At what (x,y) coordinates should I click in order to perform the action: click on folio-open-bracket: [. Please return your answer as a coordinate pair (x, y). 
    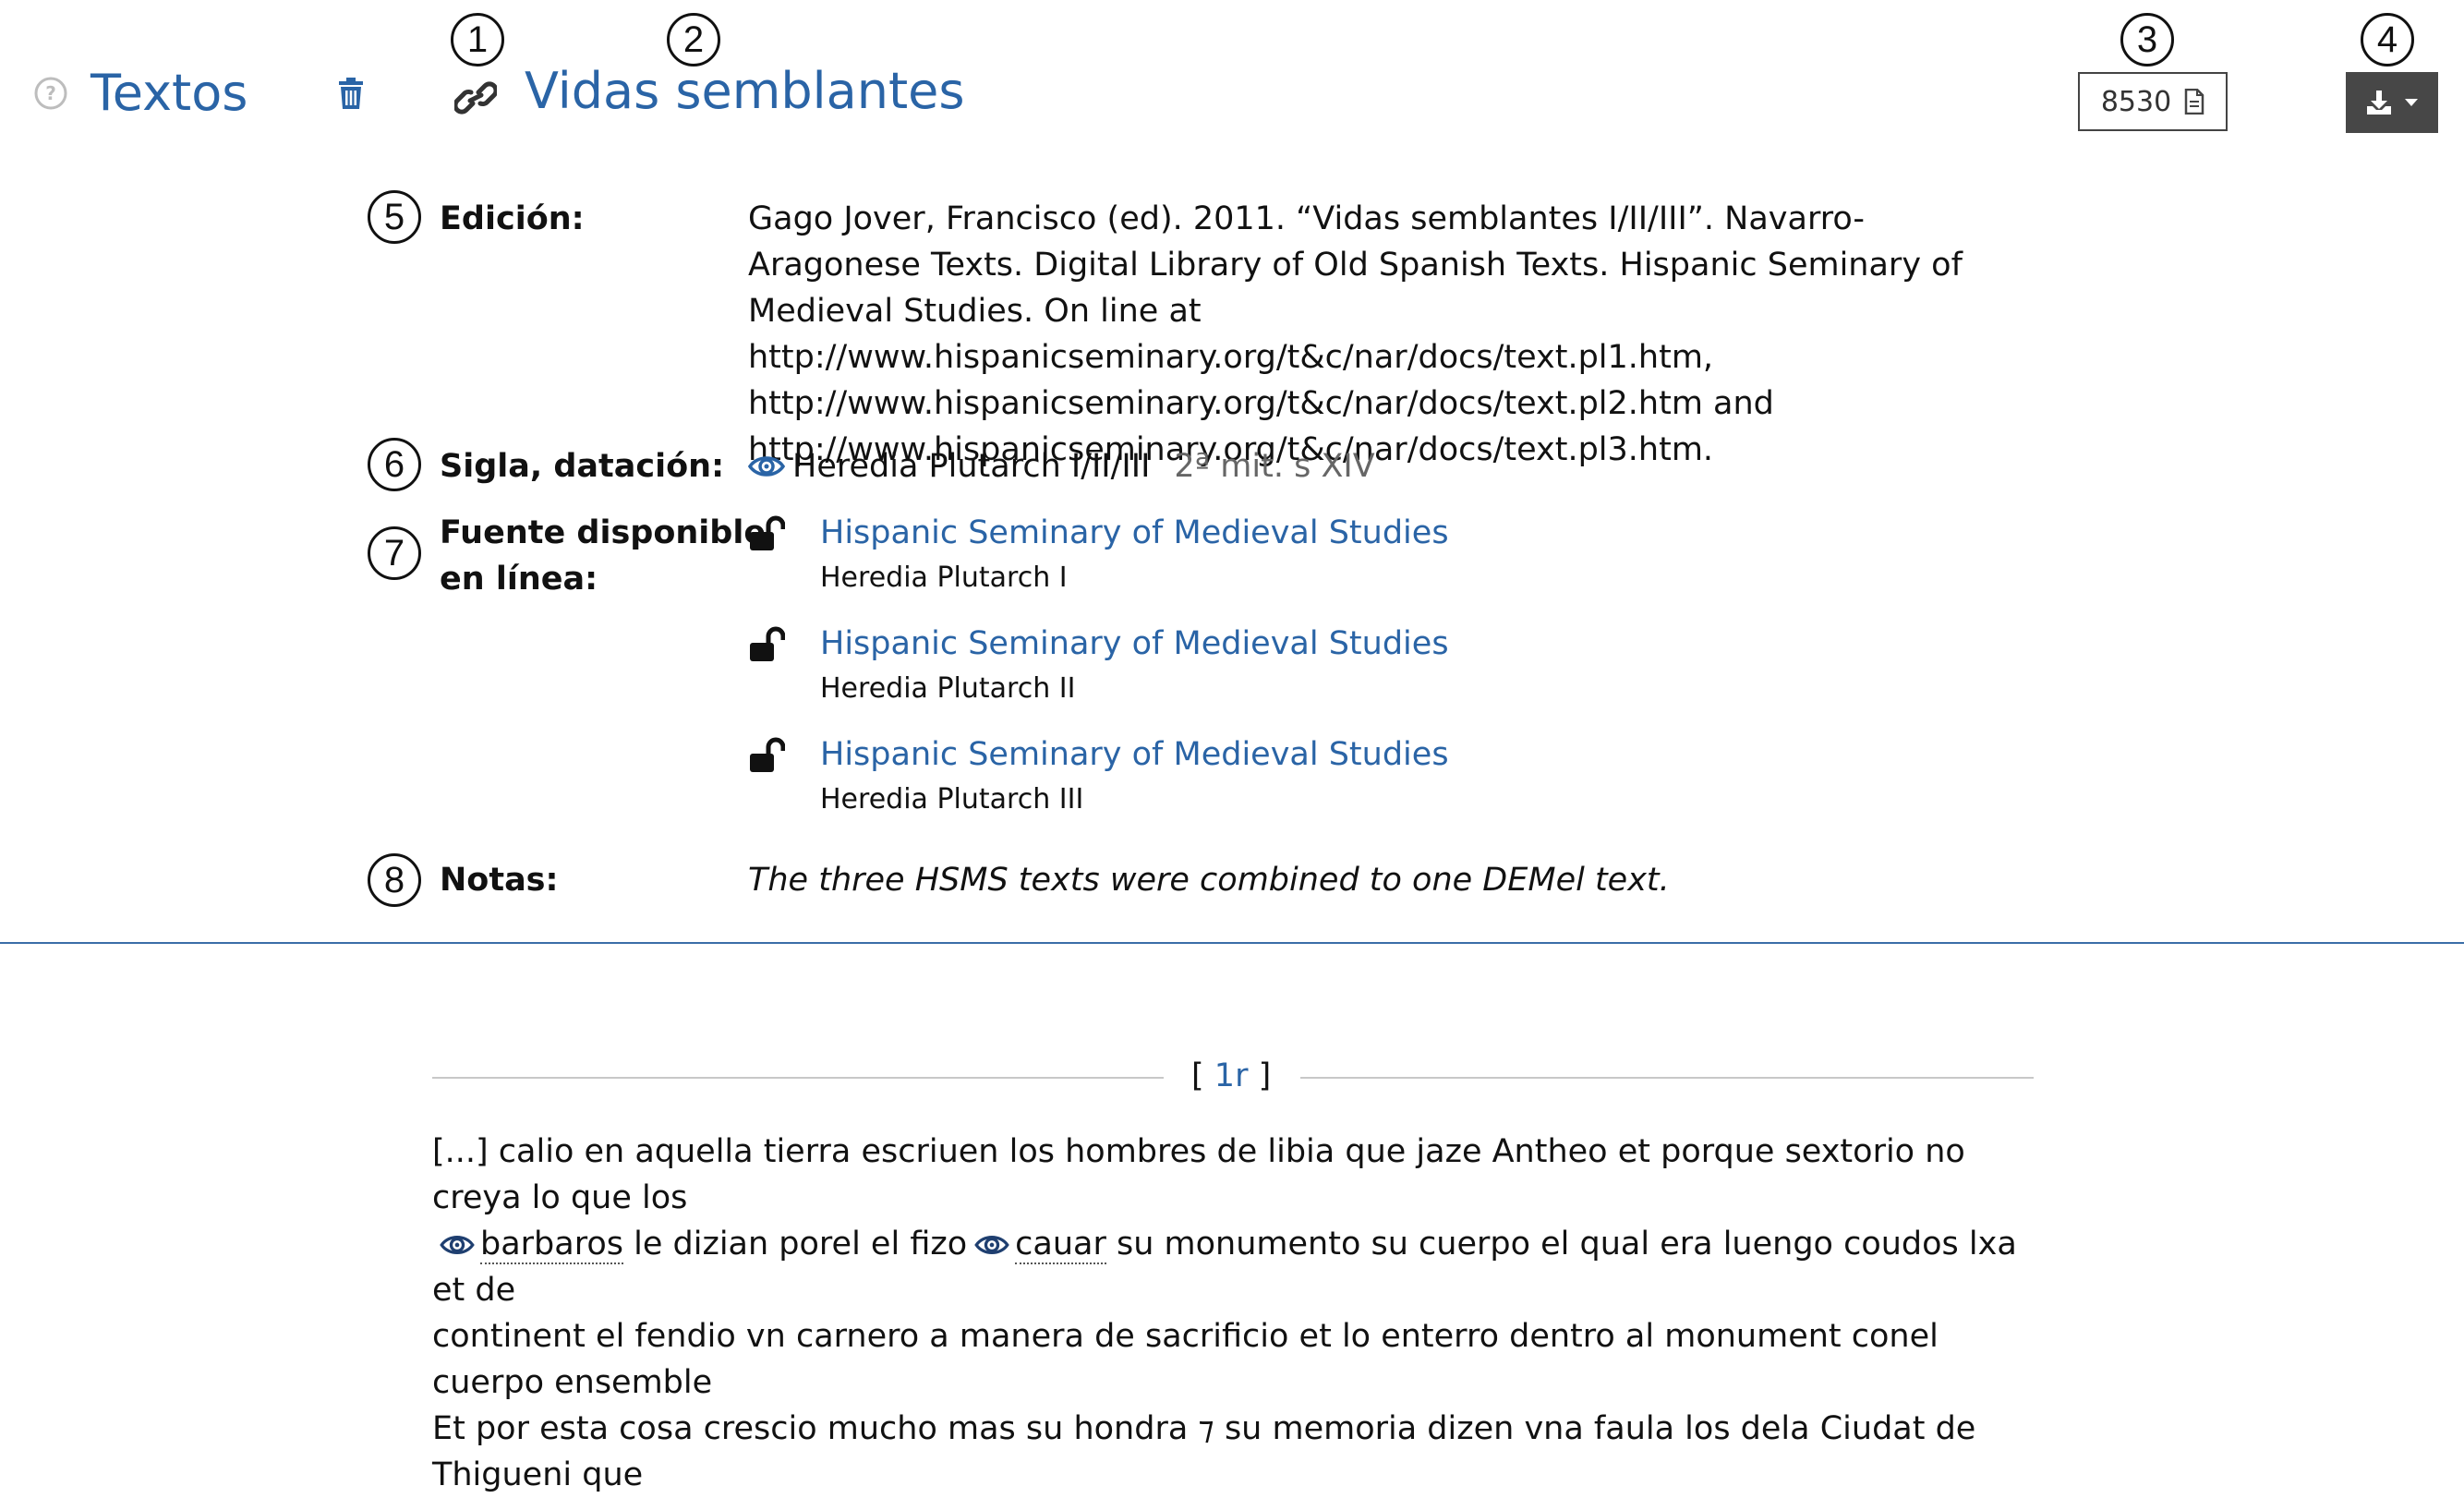
    Looking at the image, I should click on (1198, 1075).